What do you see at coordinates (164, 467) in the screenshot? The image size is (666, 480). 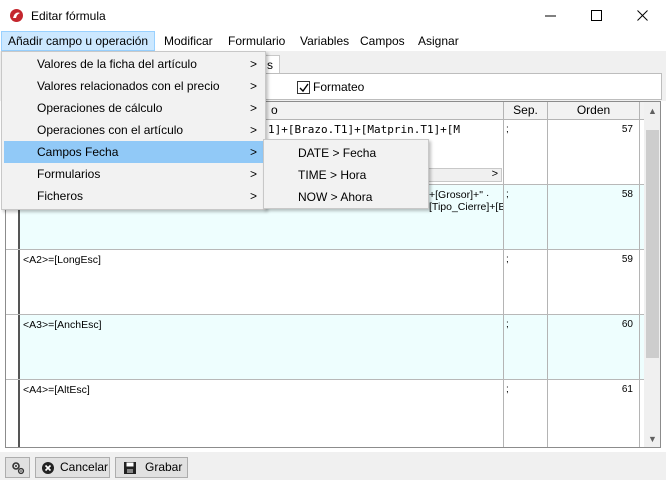 I see `save-label: Grabar` at bounding box center [164, 467].